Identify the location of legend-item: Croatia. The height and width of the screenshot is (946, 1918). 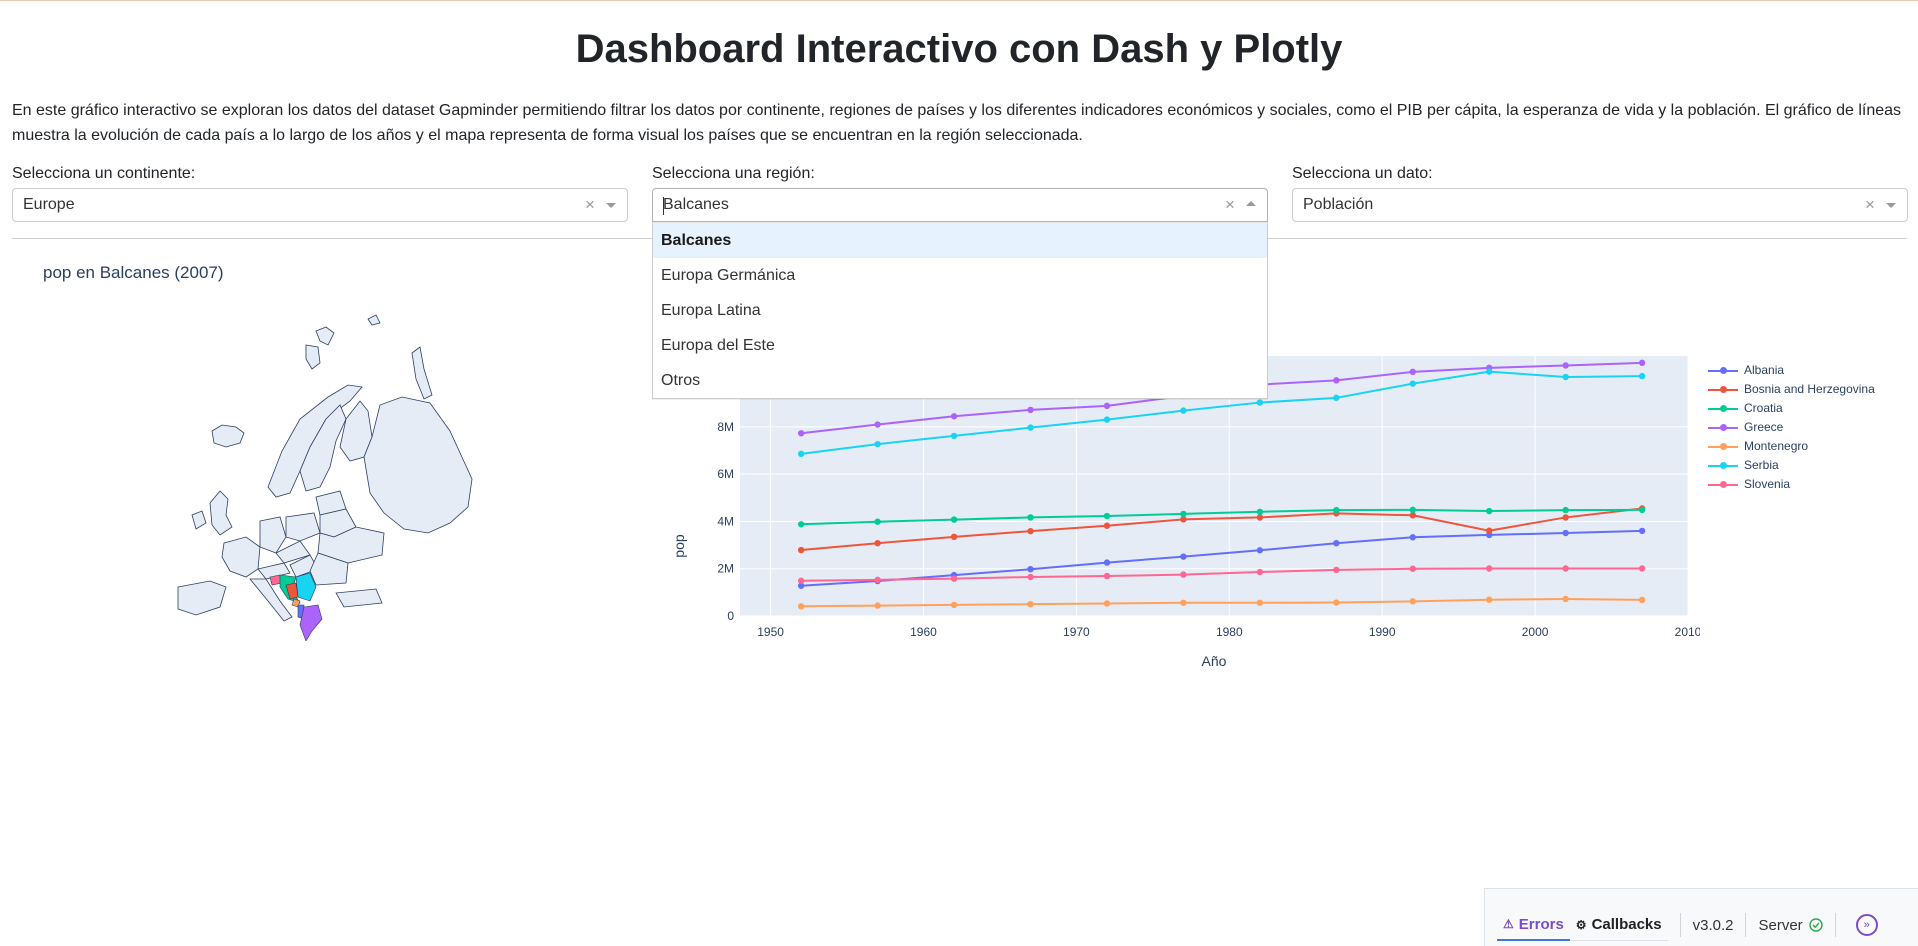
(1791, 408).